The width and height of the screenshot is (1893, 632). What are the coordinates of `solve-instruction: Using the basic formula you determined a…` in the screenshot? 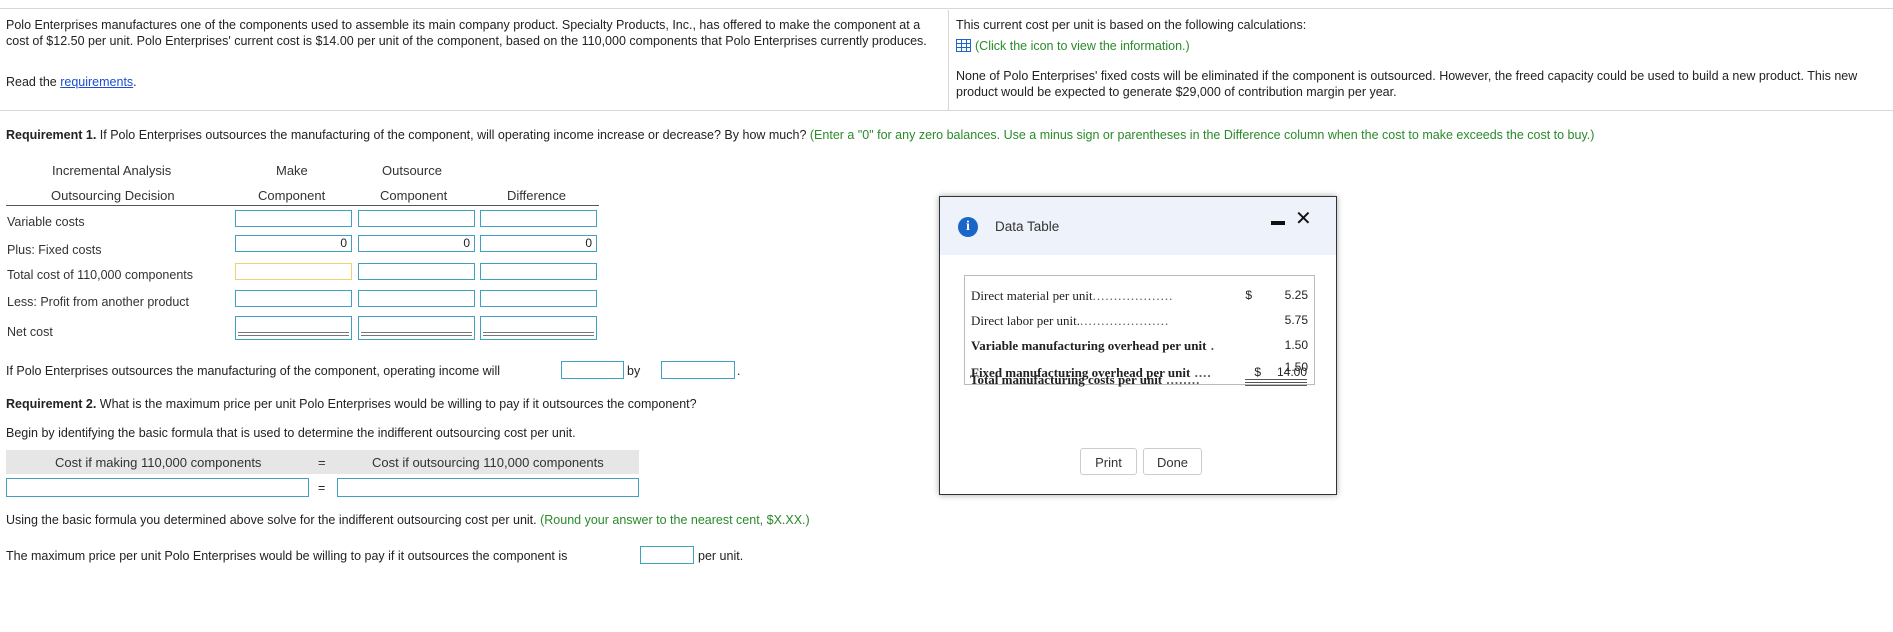 It's located at (408, 520).